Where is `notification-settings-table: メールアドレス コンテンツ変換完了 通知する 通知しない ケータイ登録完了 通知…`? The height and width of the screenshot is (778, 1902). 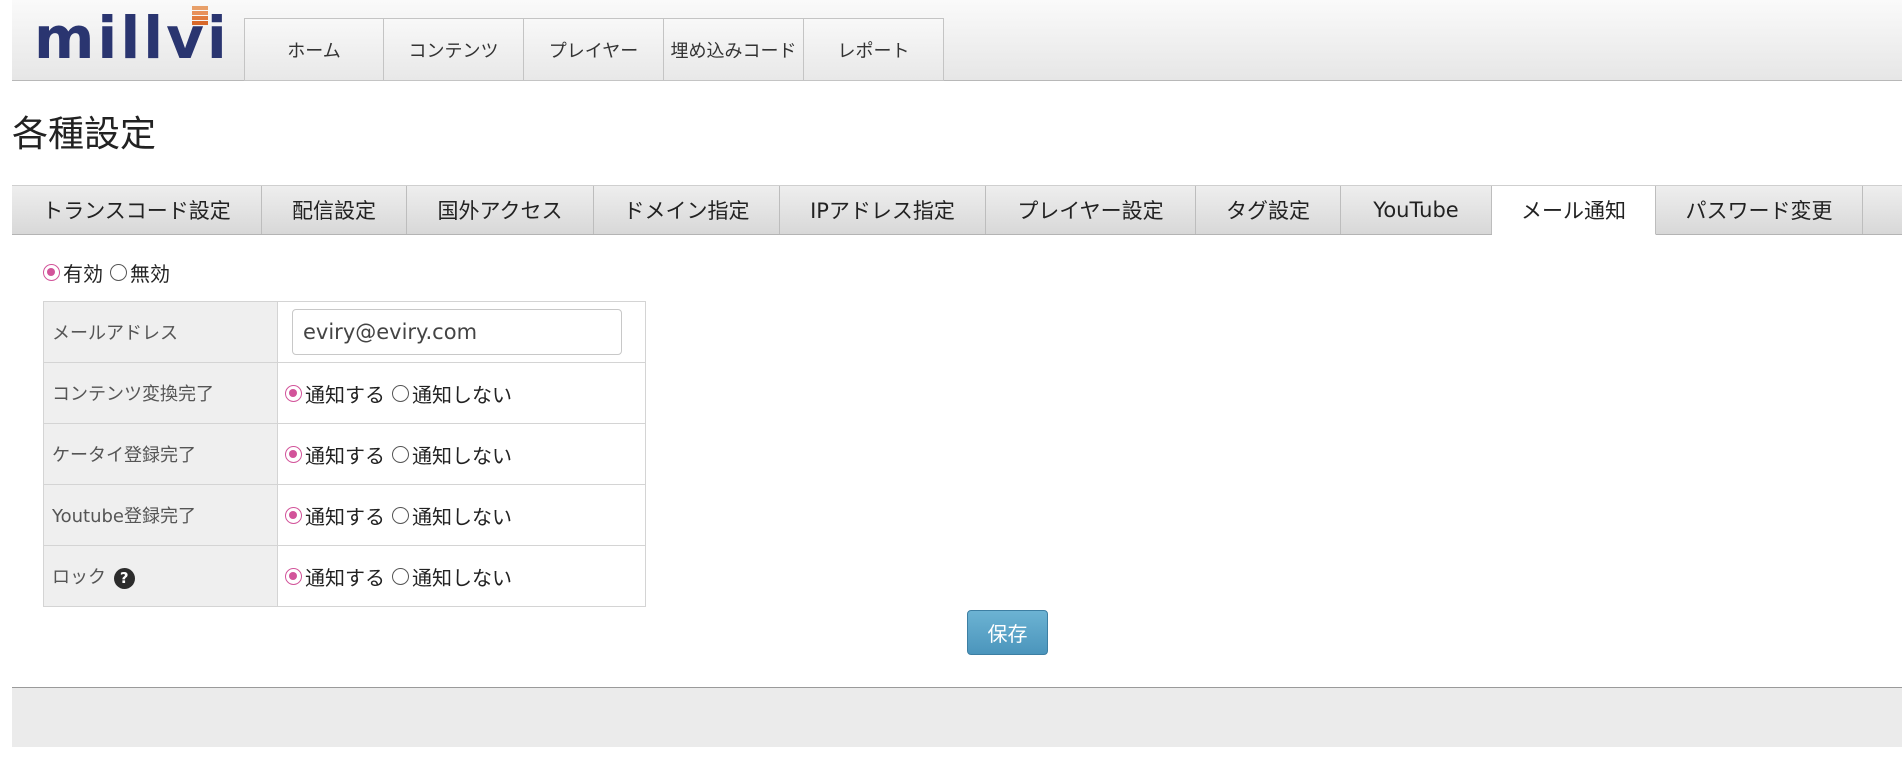 notification-settings-table: メールアドレス コンテンツ変換完了 通知する 通知しない ケータイ登録完了 通知… is located at coordinates (344, 454).